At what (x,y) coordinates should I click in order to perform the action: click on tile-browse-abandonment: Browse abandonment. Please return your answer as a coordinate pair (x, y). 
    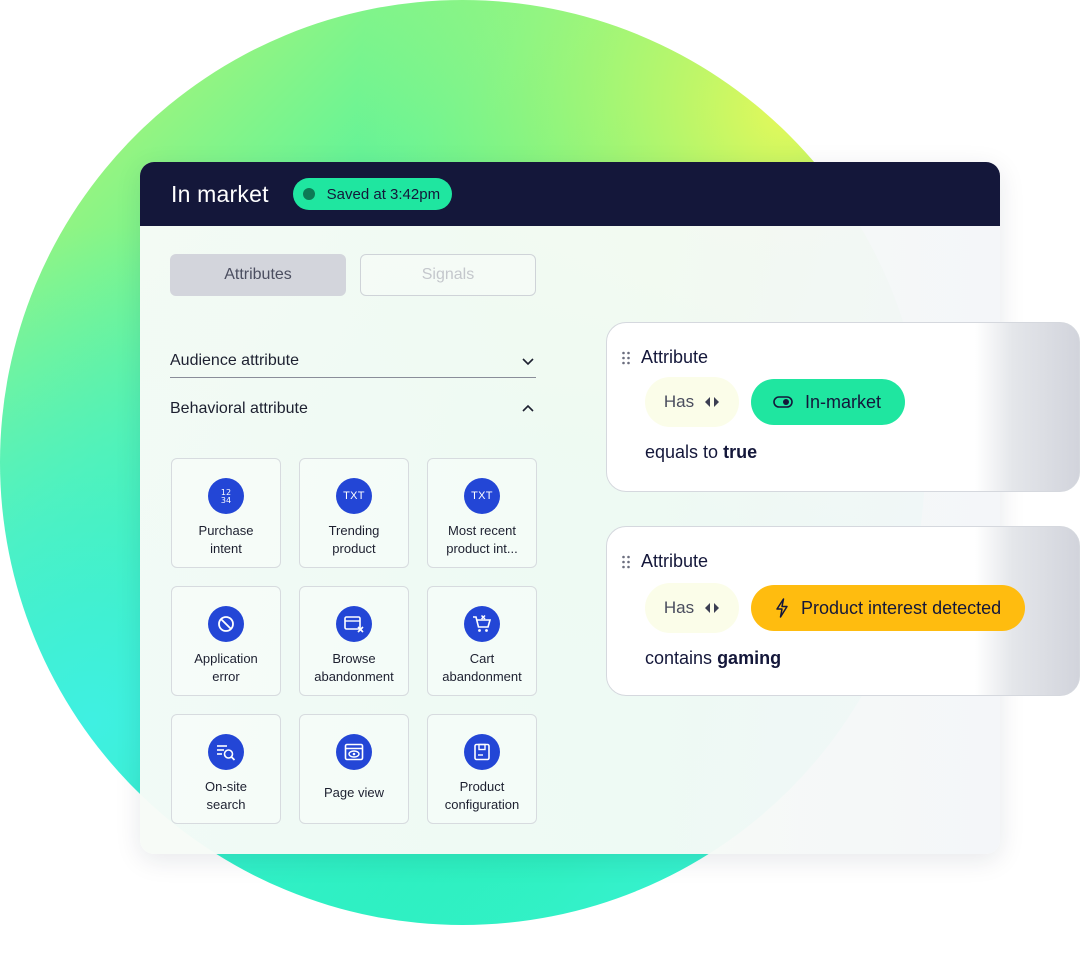
    Looking at the image, I should click on (354, 641).